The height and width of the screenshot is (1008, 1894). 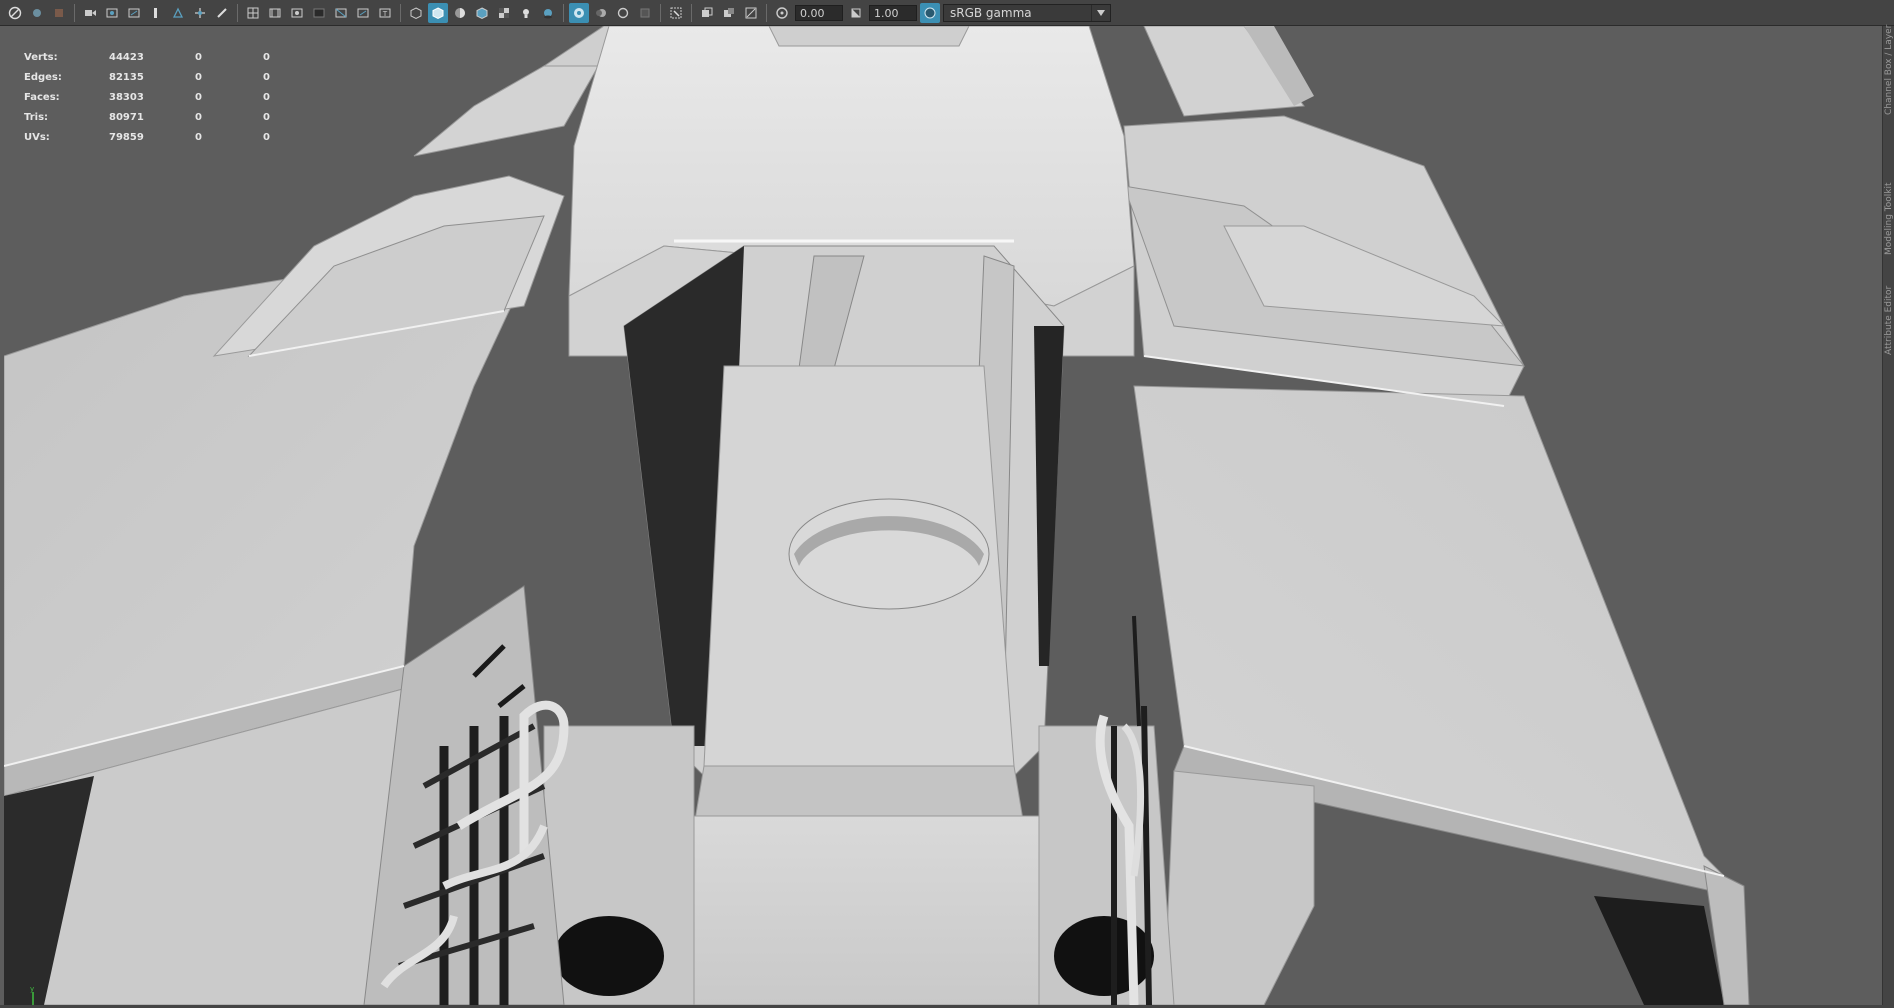 I want to click on hud-row: Tris: 80971 0 0, so click(x=150, y=122).